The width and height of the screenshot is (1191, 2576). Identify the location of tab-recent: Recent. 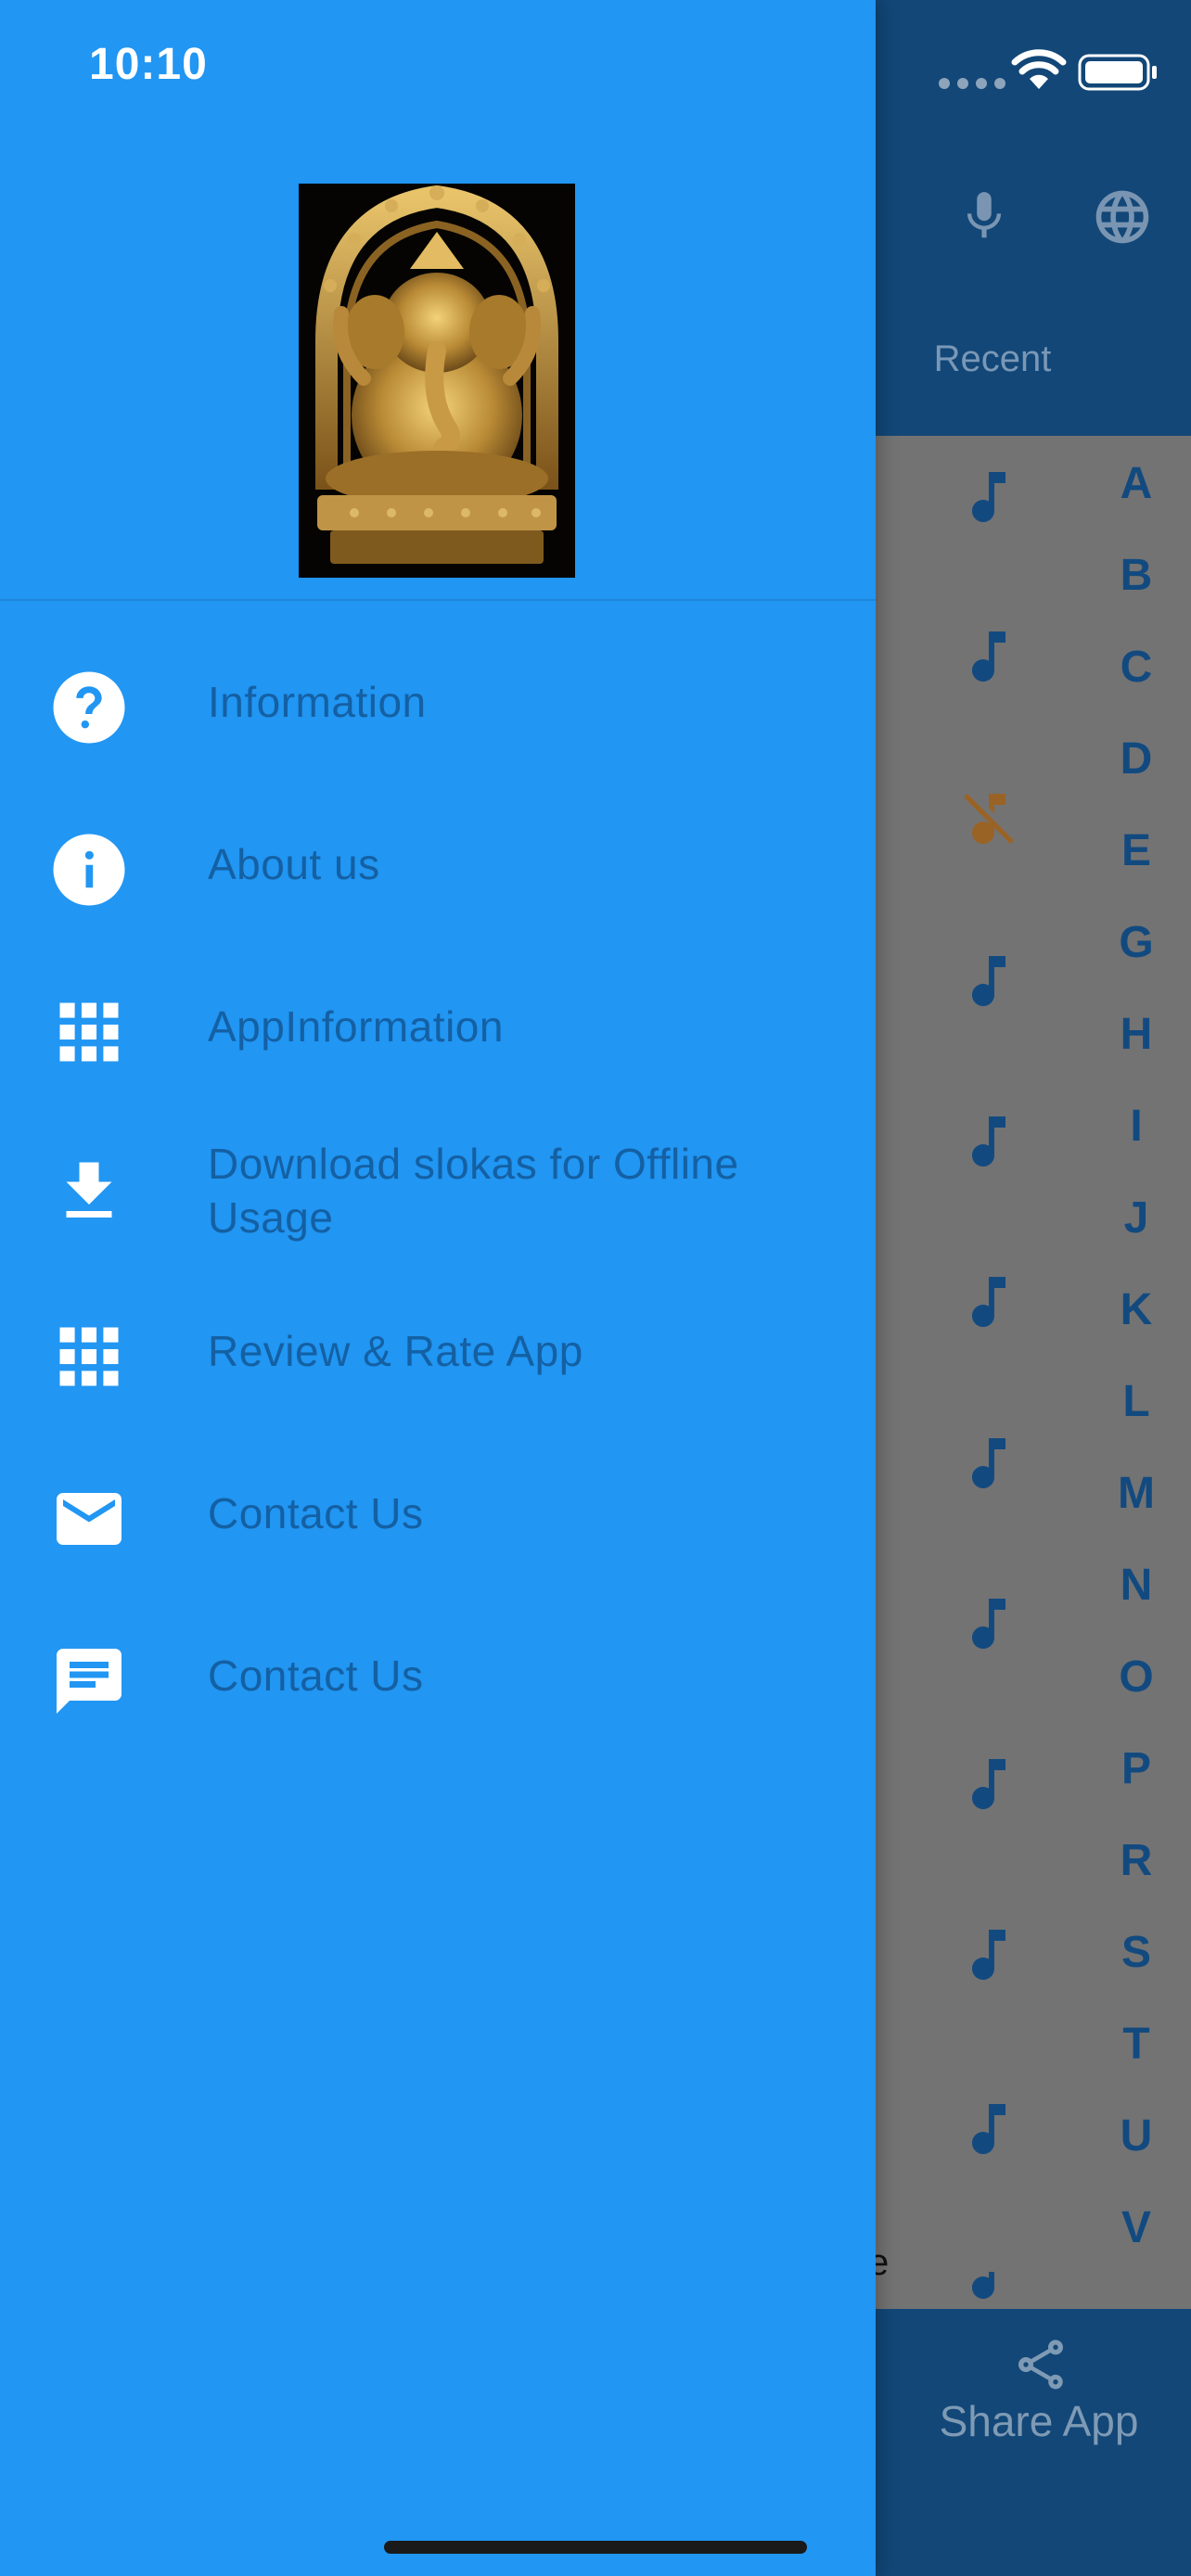
(992, 359).